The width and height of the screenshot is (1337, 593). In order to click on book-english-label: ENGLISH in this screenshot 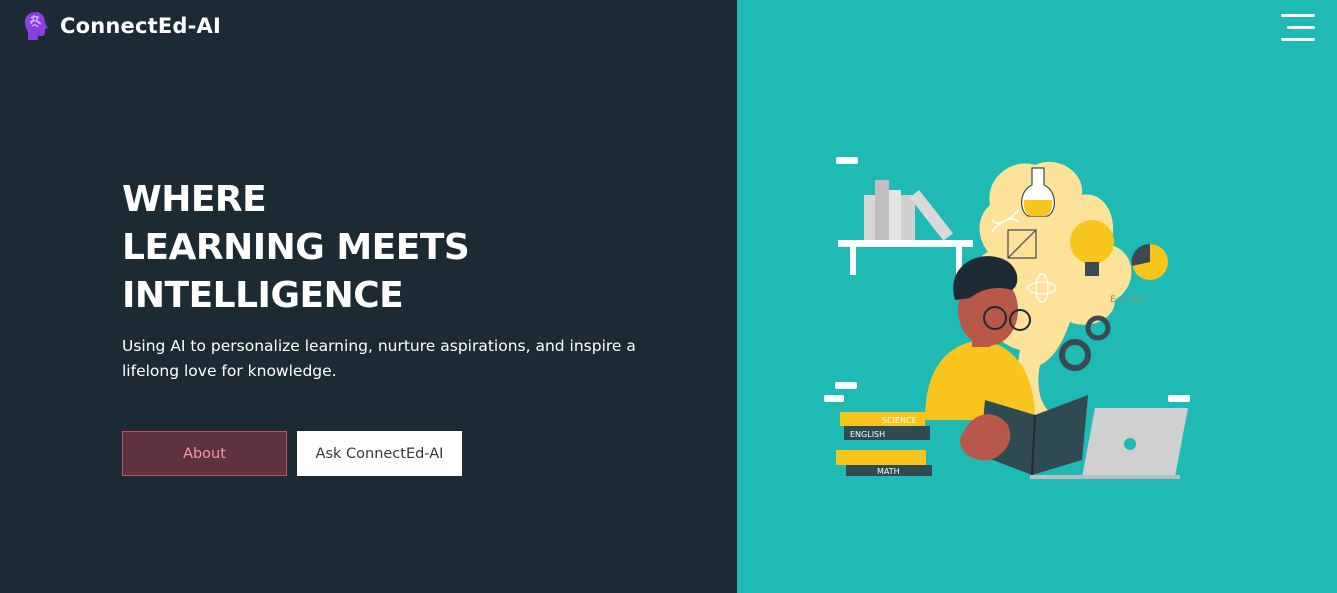, I will do `click(867, 434)`.